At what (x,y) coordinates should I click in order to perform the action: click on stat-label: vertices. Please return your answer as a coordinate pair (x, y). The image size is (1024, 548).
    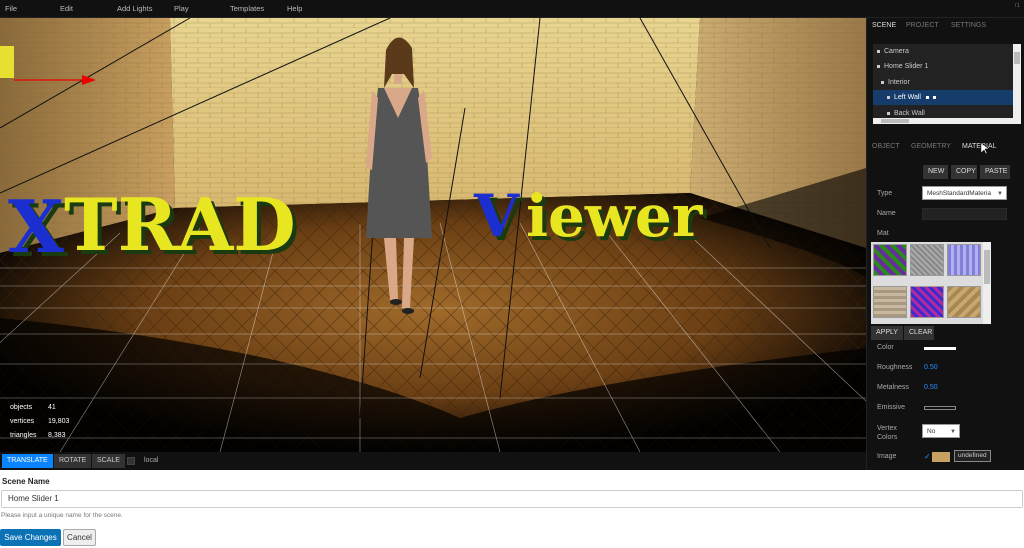
    Looking at the image, I should click on (22, 421).